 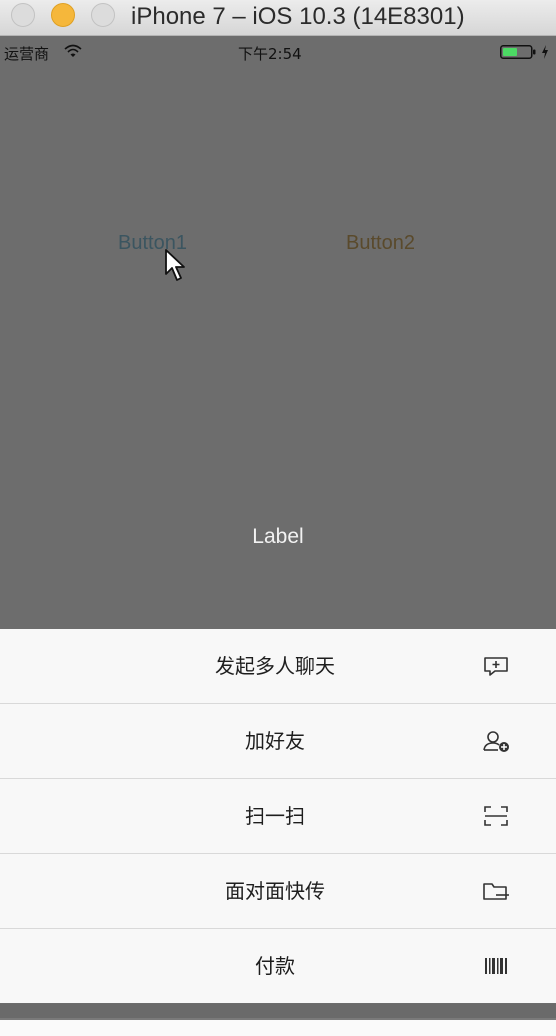 What do you see at coordinates (380, 243) in the screenshot?
I see `button2: Button2` at bounding box center [380, 243].